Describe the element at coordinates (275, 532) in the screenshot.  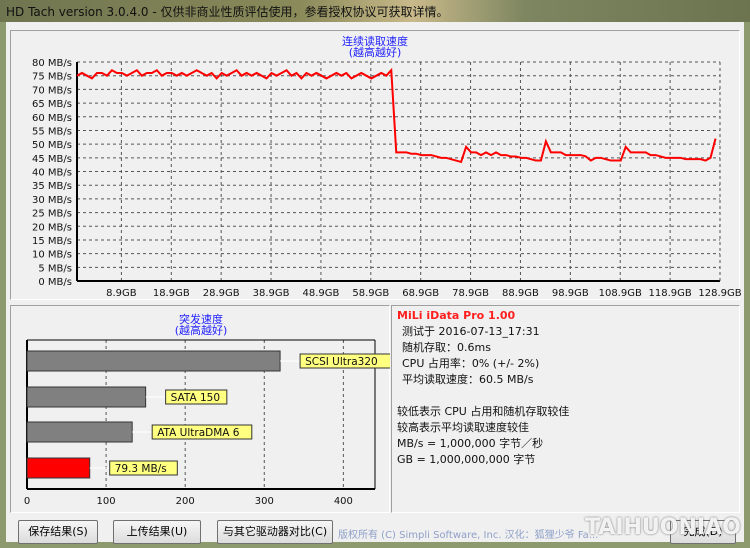
I see `compare-drives-button: 与其它驱动器对比(C)` at that location.